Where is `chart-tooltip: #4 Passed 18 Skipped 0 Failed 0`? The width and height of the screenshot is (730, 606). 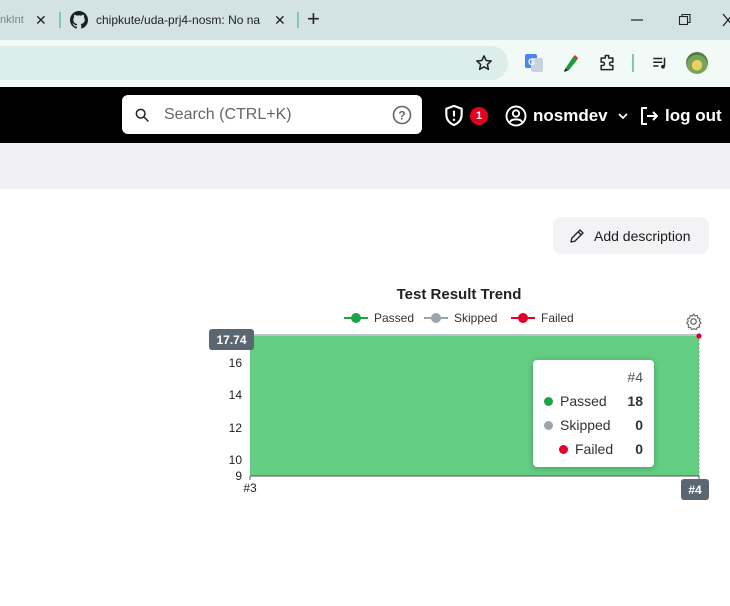
chart-tooltip: #4 Passed 18 Skipped 0 Failed 0 is located at coordinates (593, 413).